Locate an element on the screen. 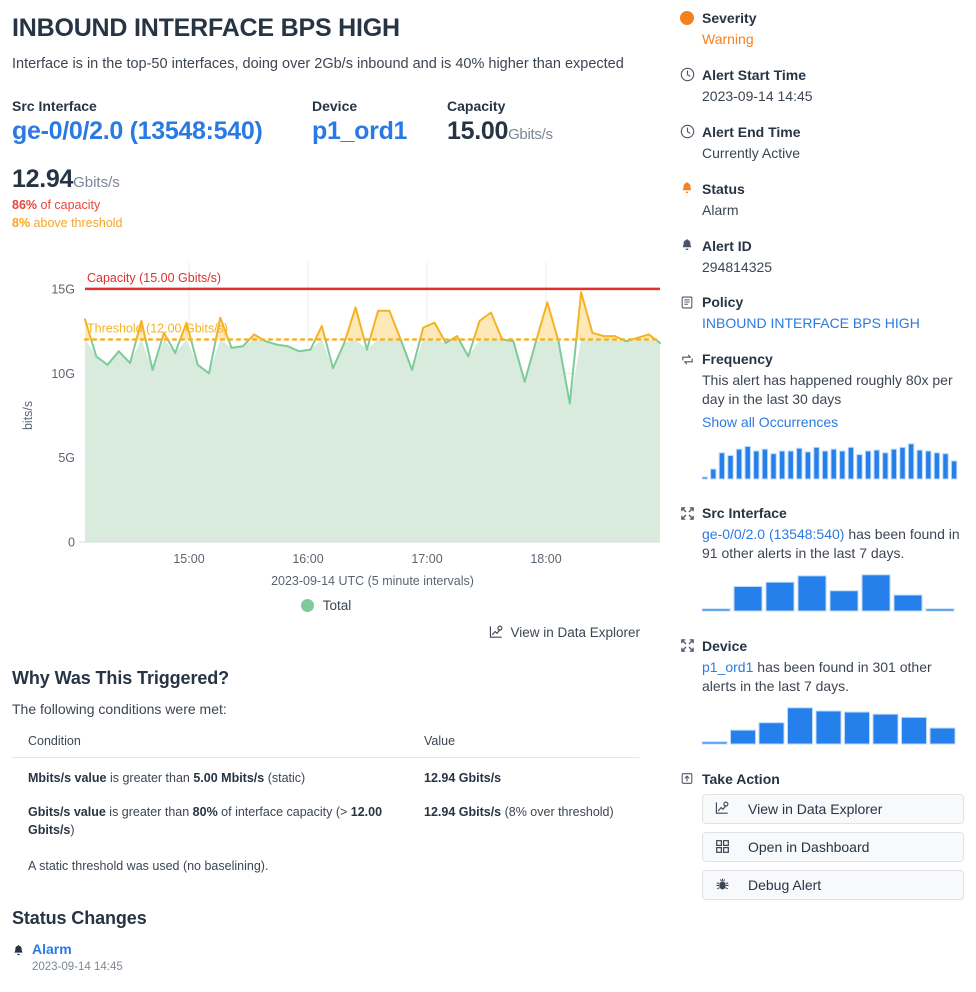 The height and width of the screenshot is (992, 976). action-button-label: Debug Alert is located at coordinates (785, 884).